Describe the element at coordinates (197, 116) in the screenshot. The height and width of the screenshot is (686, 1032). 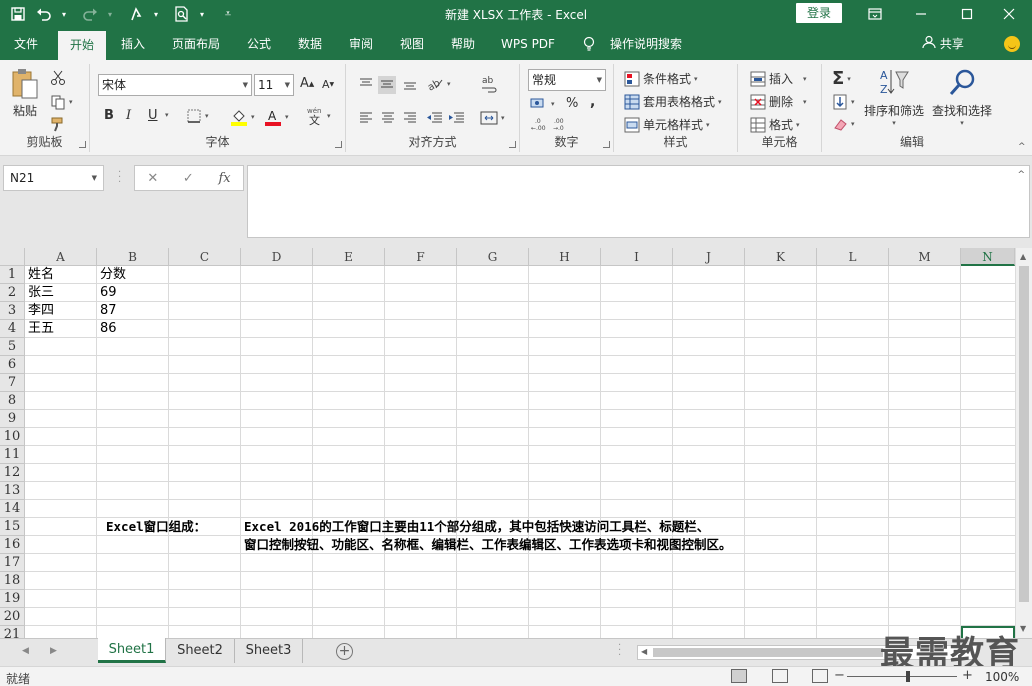
I see `borders-button: ▾` at that location.